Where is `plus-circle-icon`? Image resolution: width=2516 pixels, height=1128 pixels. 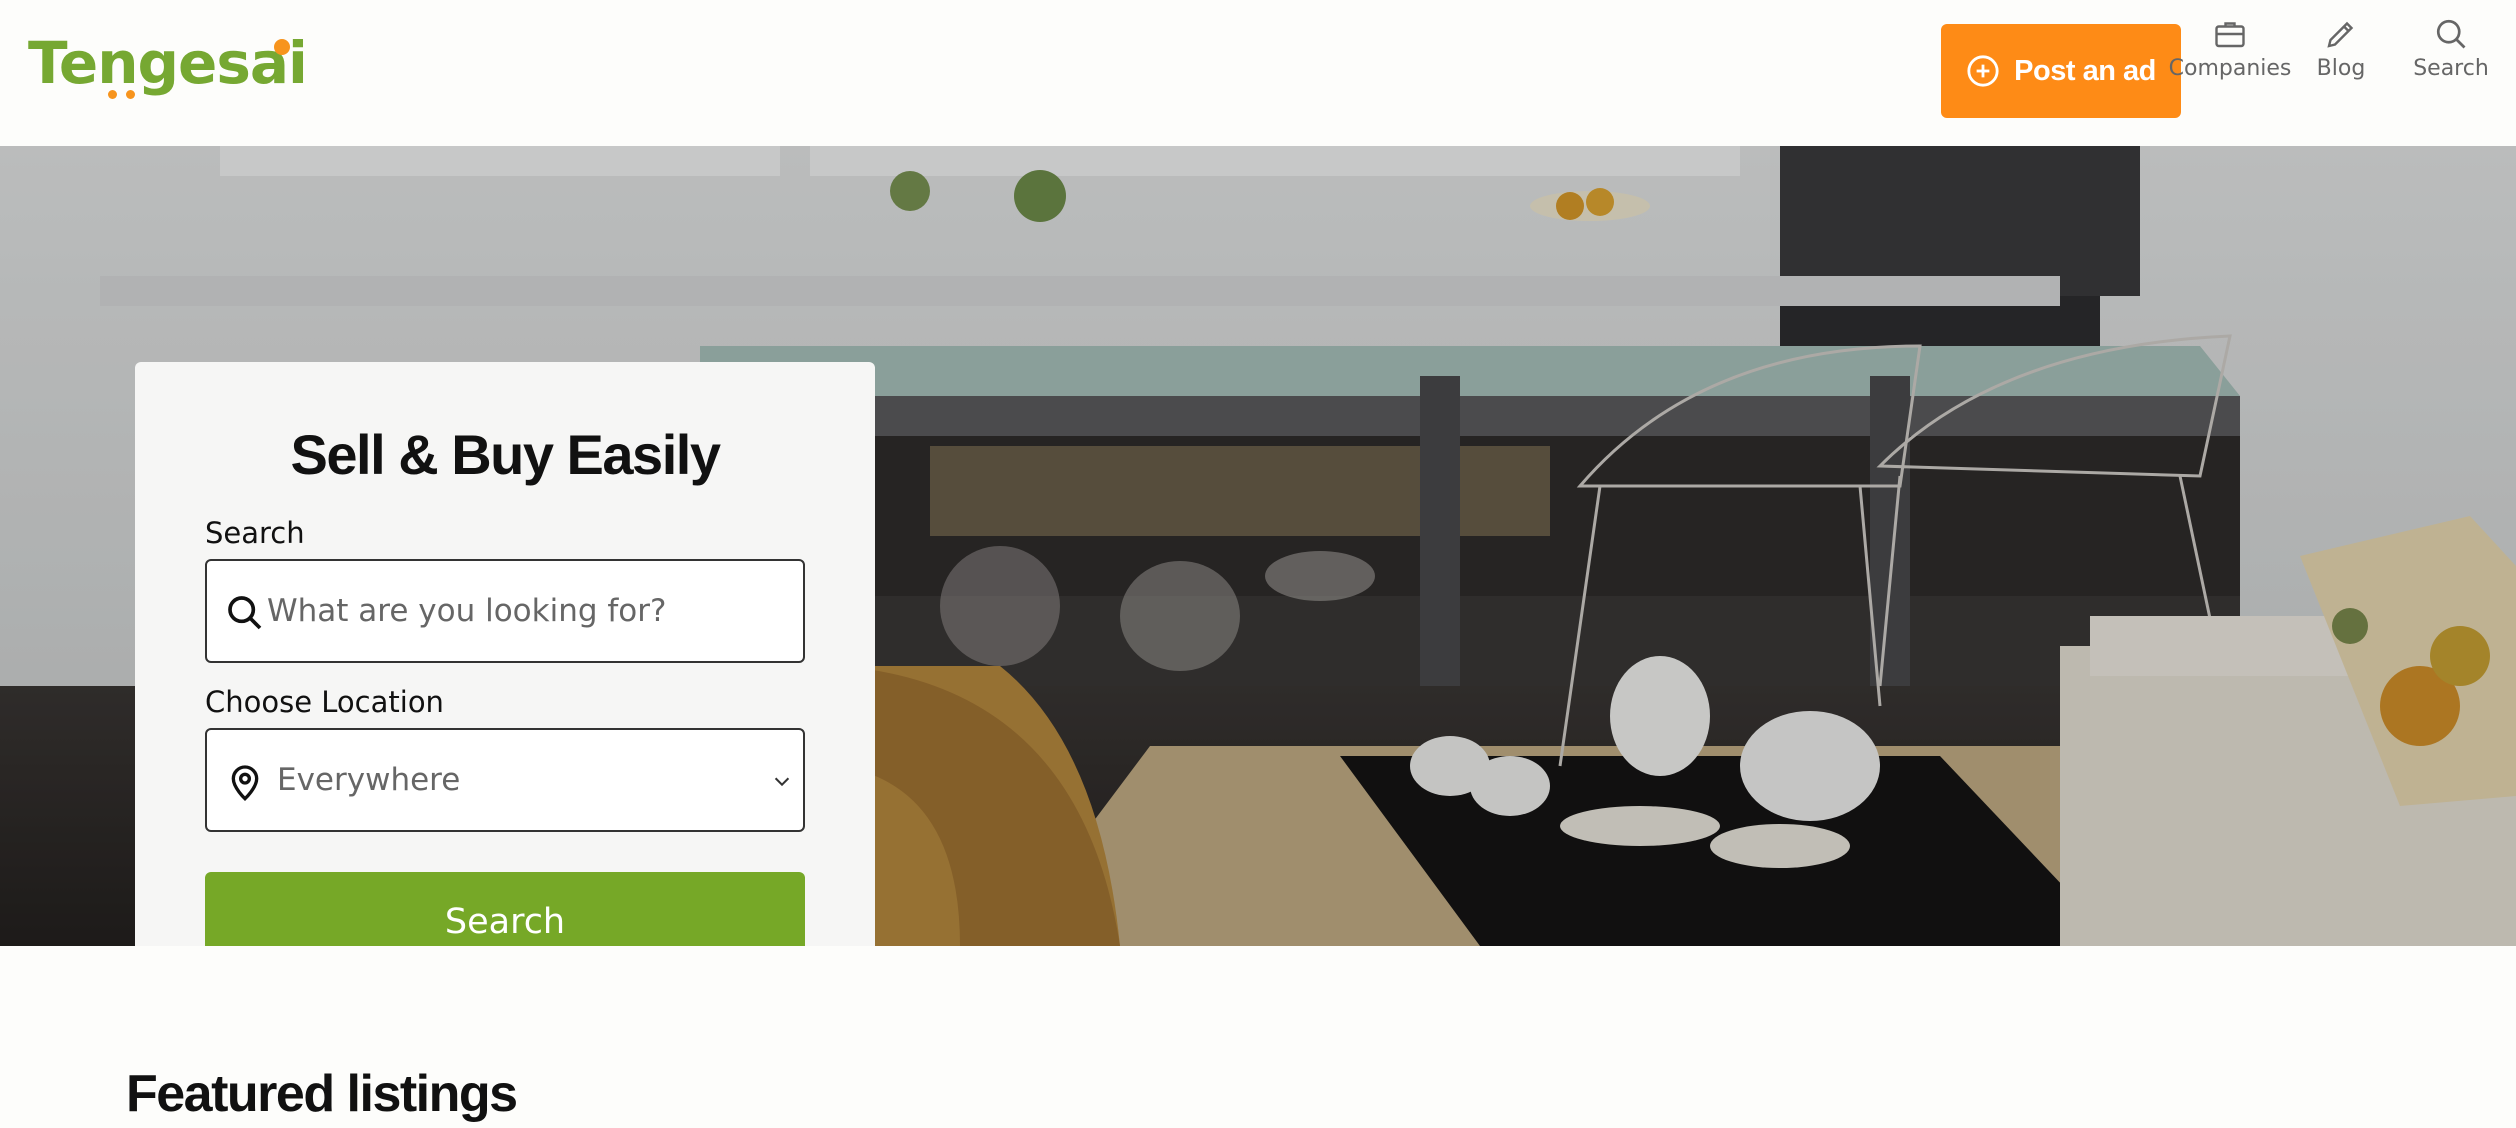
plus-circle-icon is located at coordinates (1983, 71).